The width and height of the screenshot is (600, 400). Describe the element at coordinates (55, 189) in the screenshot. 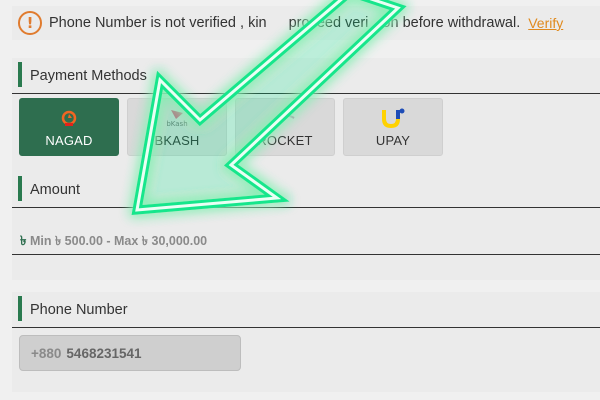

I see `amount-title: Amount` at that location.